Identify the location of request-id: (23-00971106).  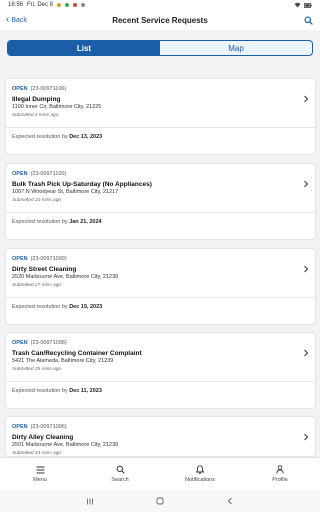
(48, 89).